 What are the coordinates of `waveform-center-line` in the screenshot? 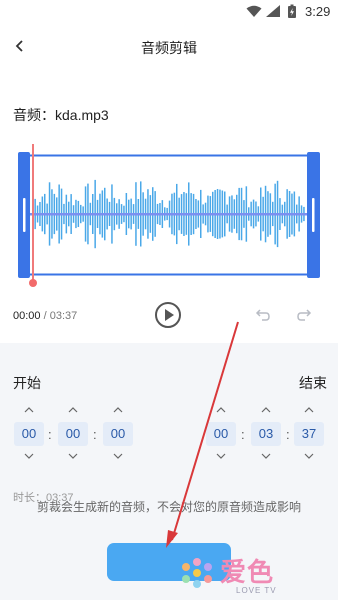 It's located at (168, 214).